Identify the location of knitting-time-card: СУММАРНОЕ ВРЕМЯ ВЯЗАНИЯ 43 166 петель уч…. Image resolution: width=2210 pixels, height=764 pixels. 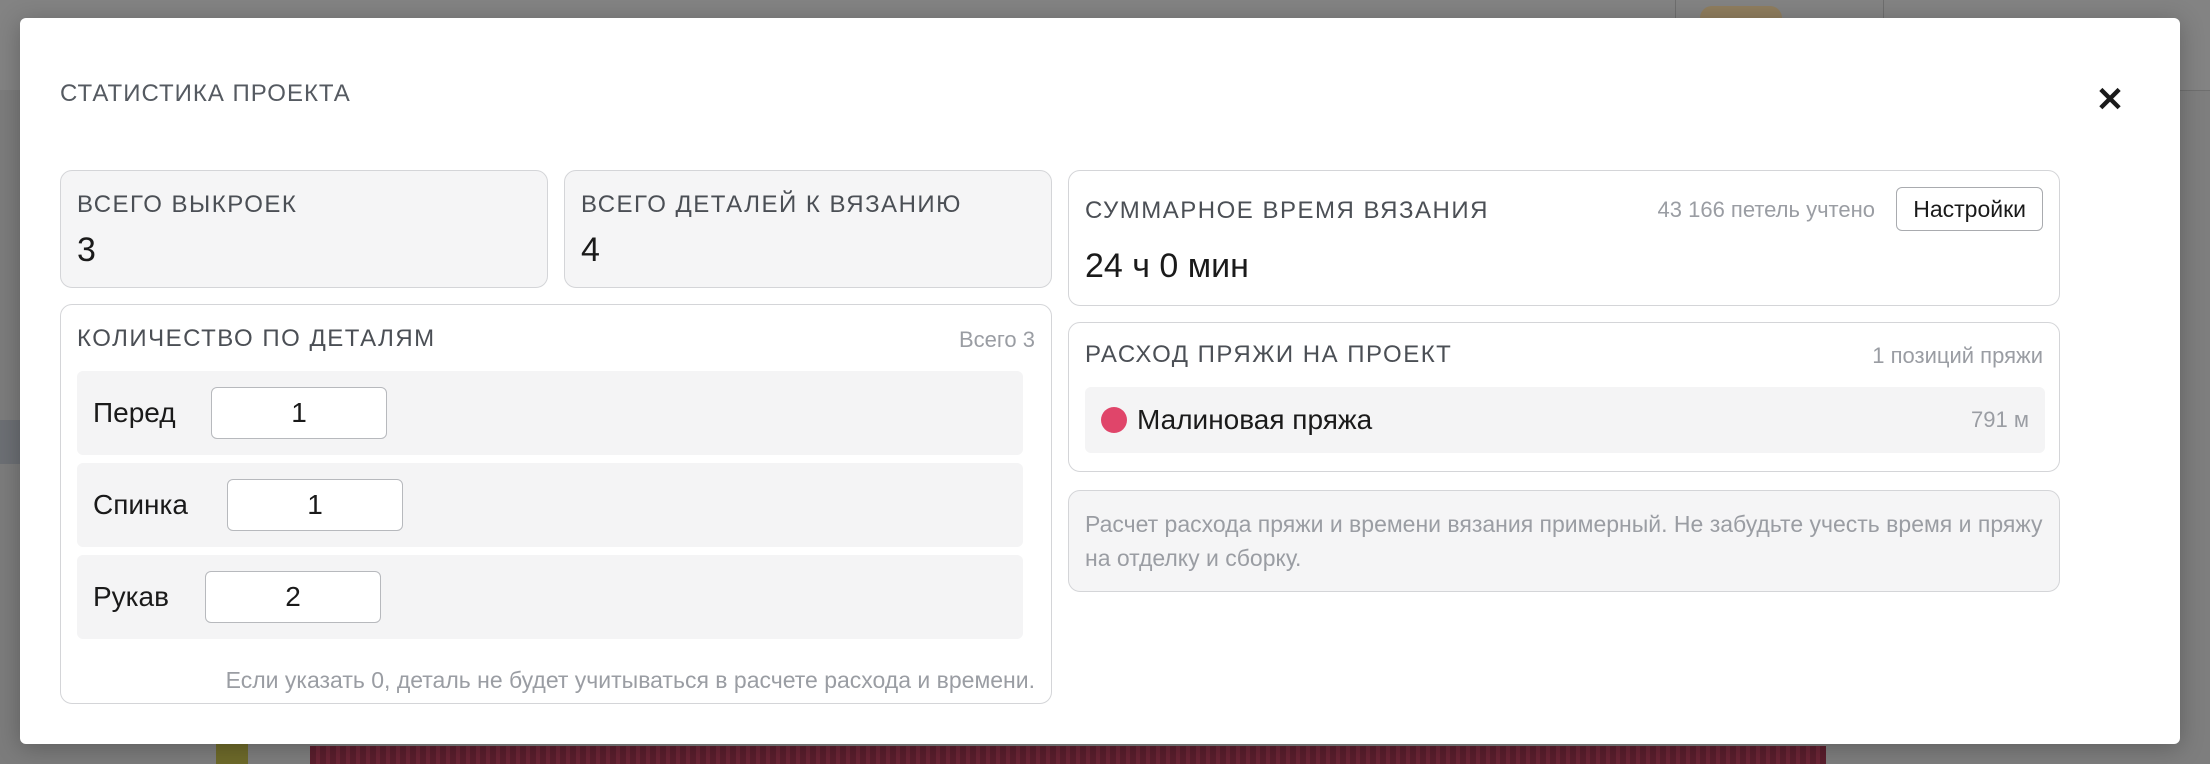
(1564, 238).